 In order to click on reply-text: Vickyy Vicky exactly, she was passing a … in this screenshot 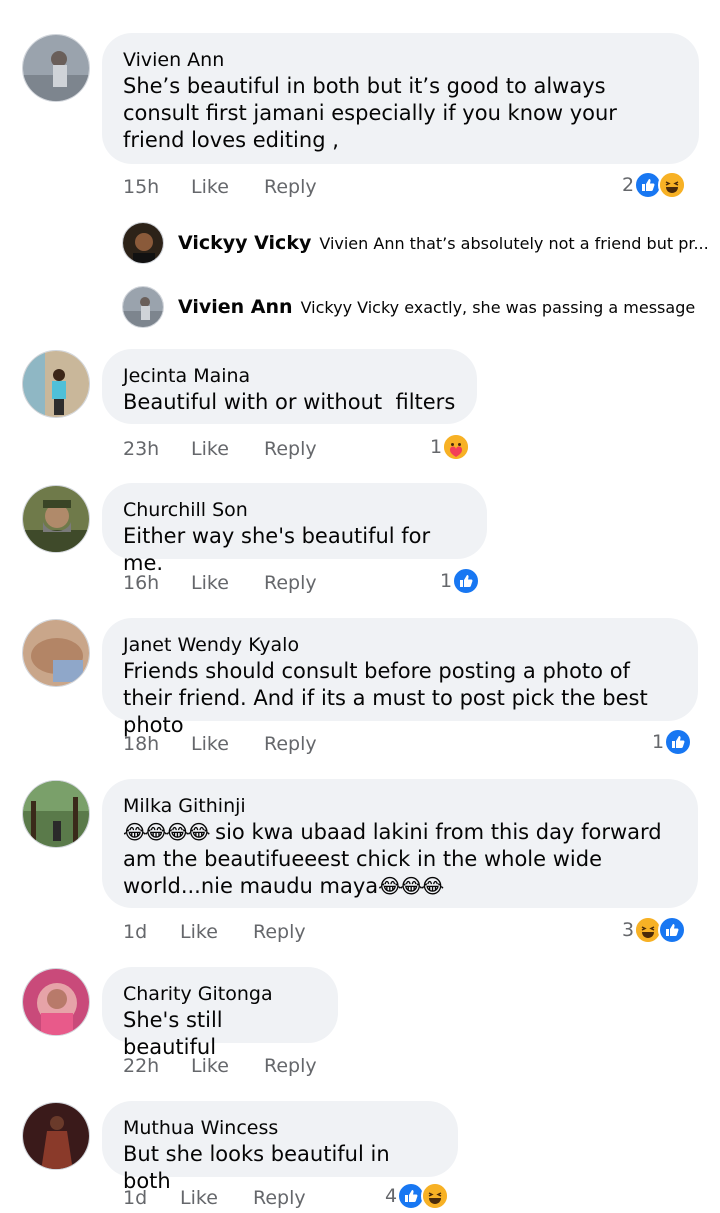, I will do `click(498, 307)`.